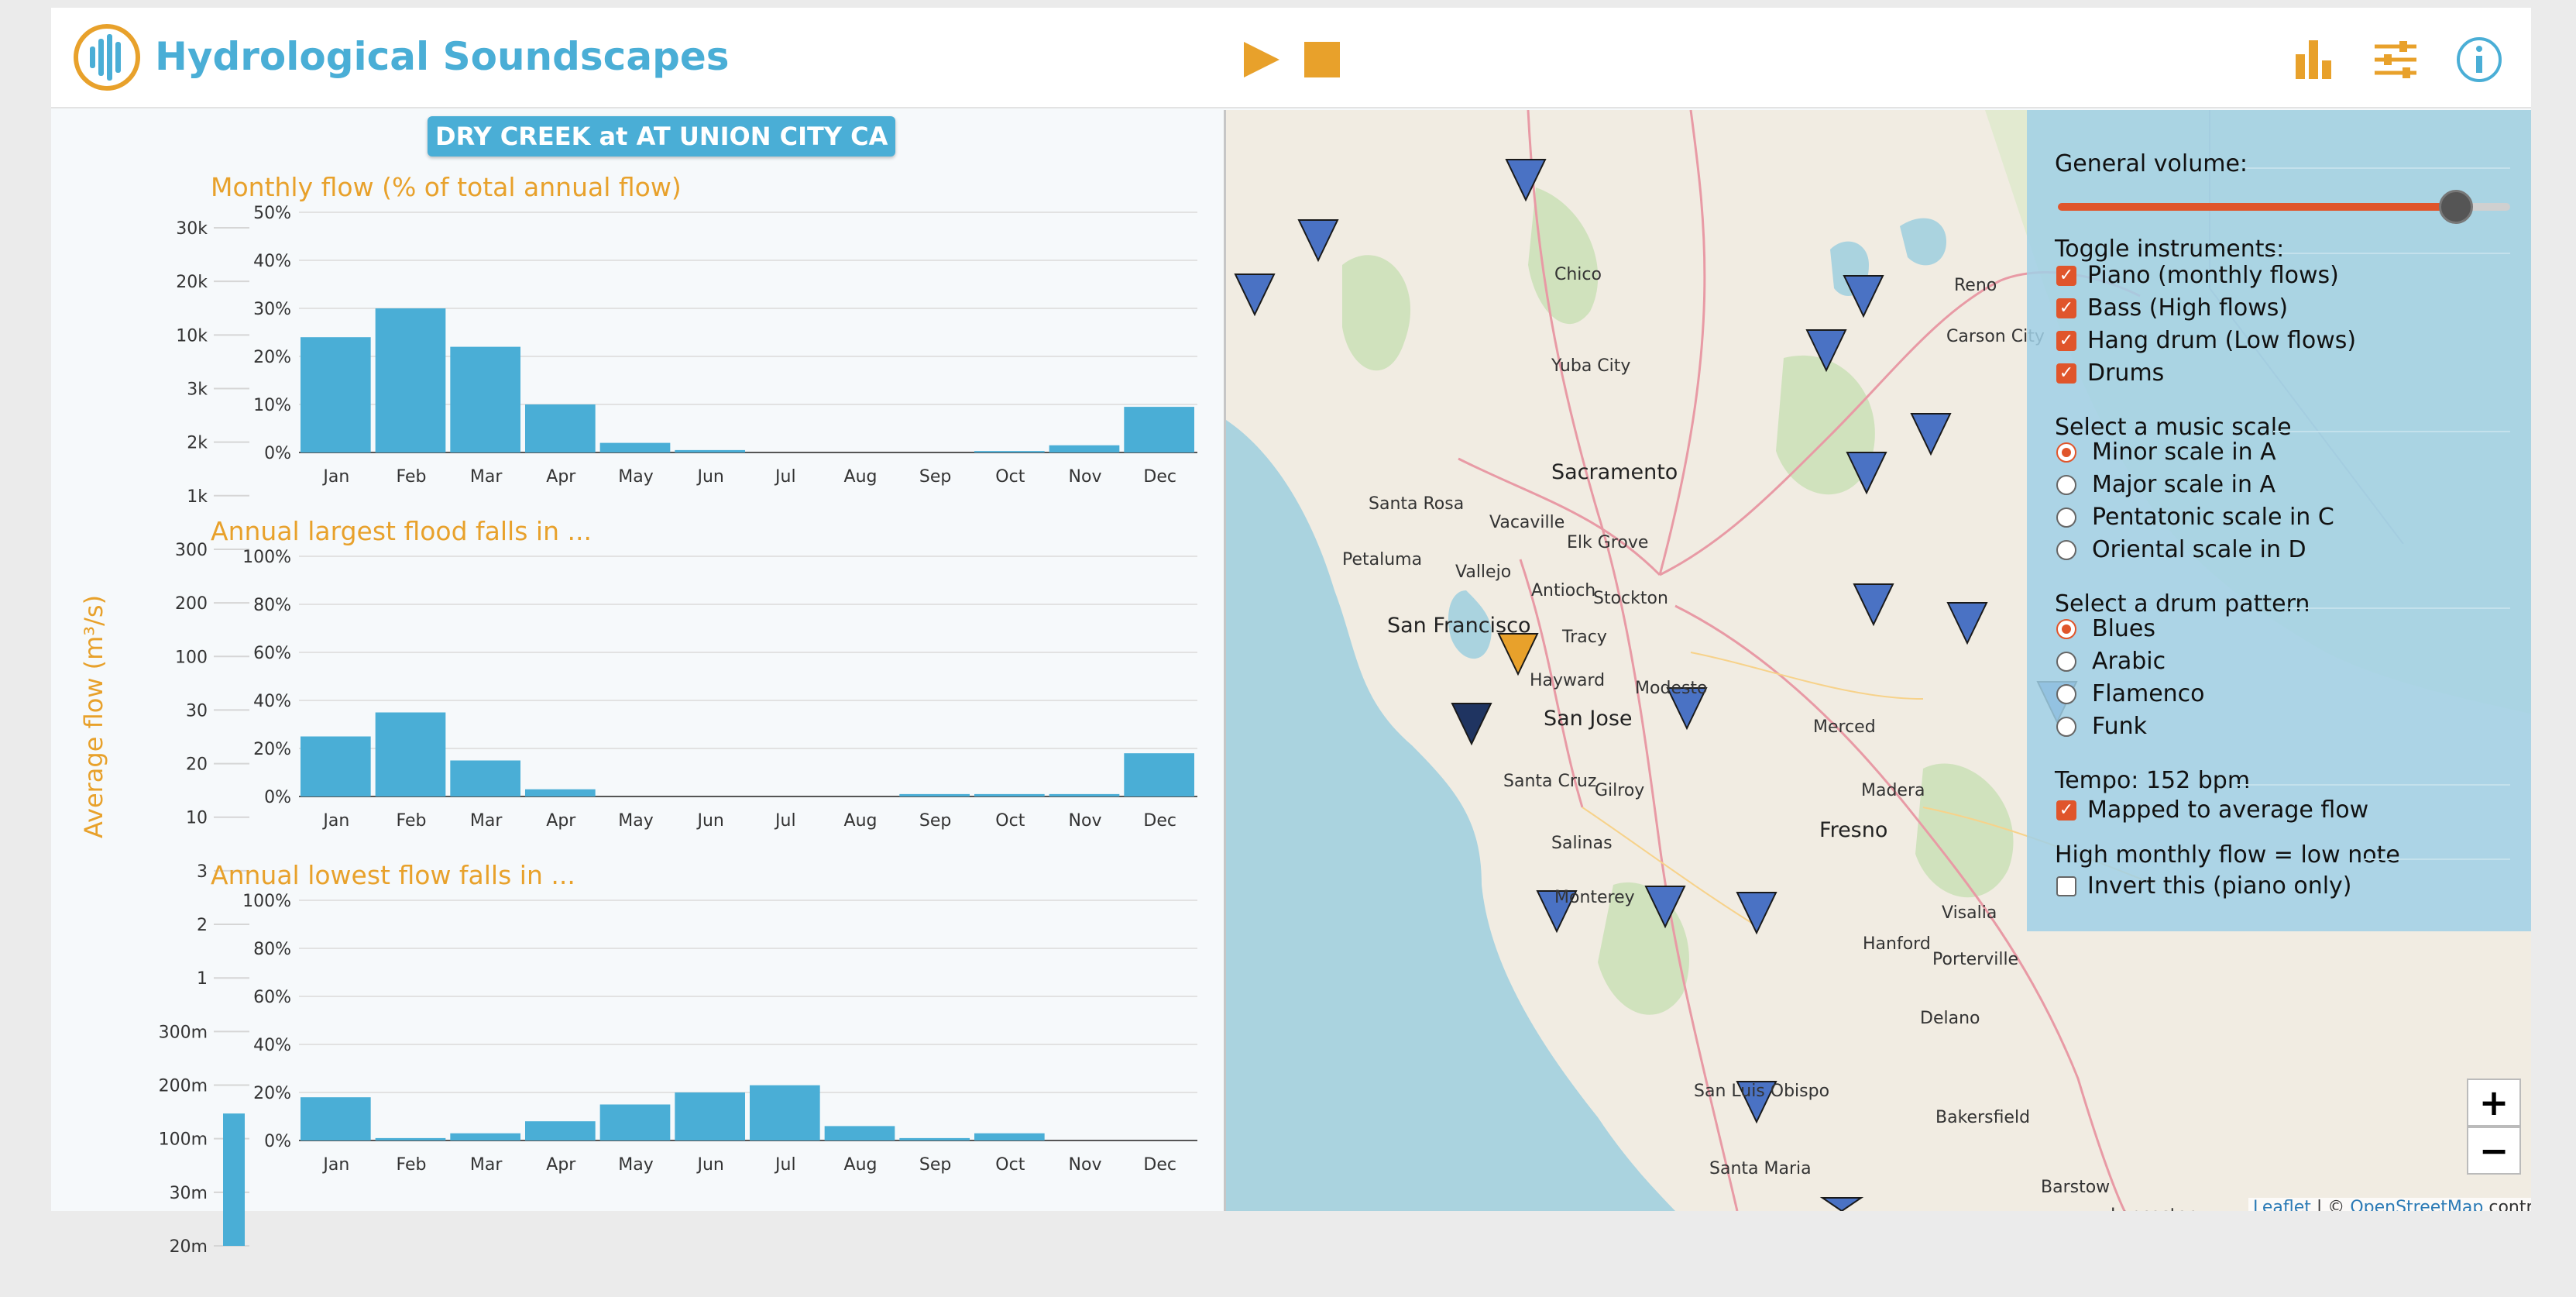 This screenshot has width=2576, height=1297. Describe the element at coordinates (2455, 207) in the screenshot. I see `volume-slider-thumb` at that location.